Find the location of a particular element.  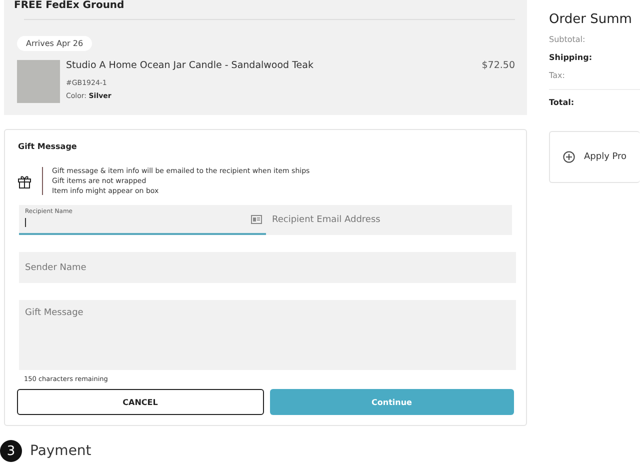

gift-icon is located at coordinates (24, 181).